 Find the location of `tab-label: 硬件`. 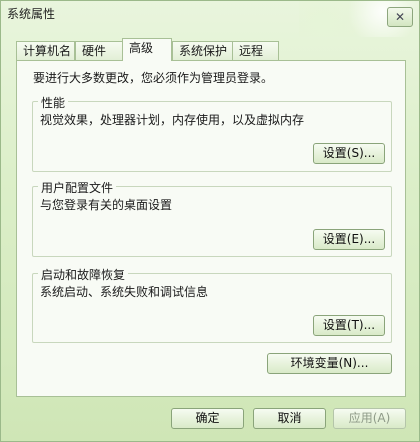

tab-label: 硬件 is located at coordinates (94, 51).